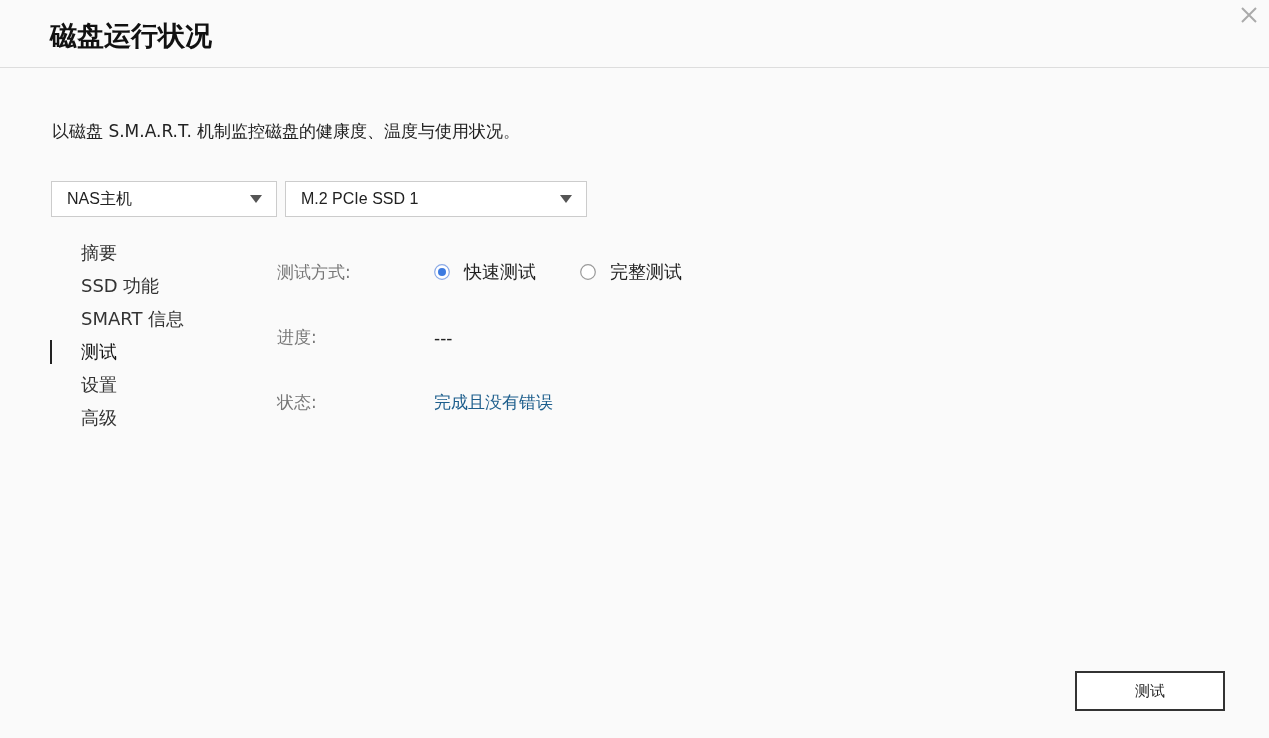 This screenshot has height=738, width=1269. I want to click on close-icon, so click(1249, 15).